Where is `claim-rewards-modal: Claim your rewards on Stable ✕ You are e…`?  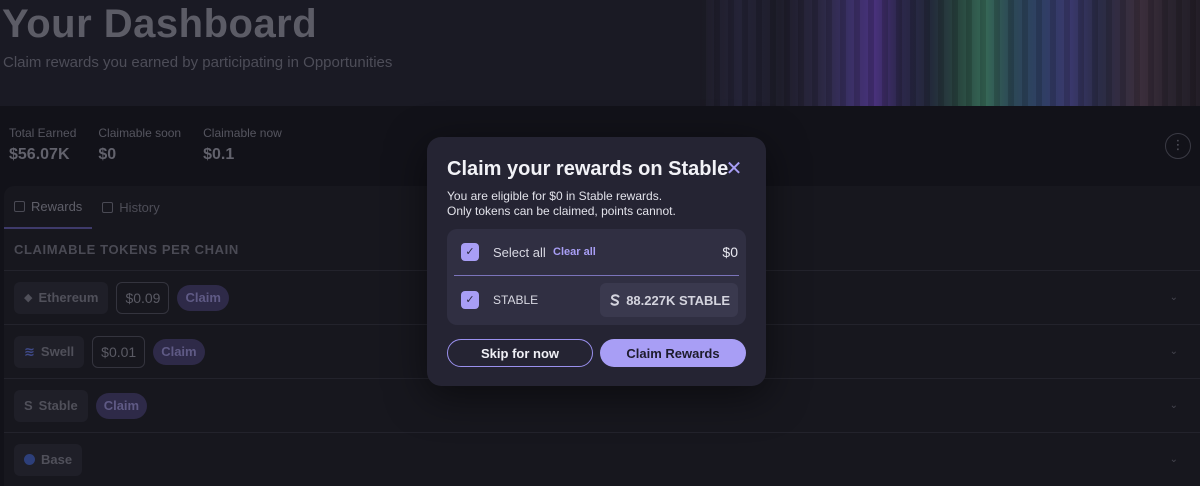 claim-rewards-modal: Claim your rewards on Stable ✕ You are e… is located at coordinates (596, 261).